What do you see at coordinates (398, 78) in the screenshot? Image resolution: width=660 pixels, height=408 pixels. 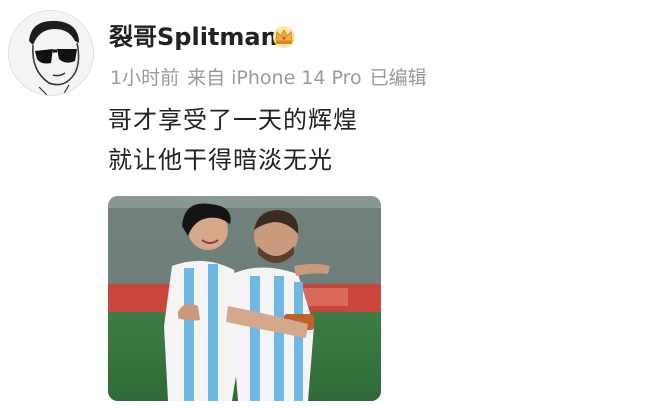 I see `edited-label: 已编辑` at bounding box center [398, 78].